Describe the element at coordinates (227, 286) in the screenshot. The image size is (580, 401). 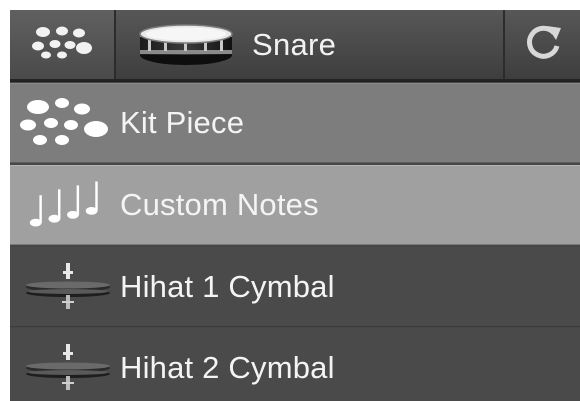
I see `menu-item-label: Hihat 1 Cymbal` at that location.